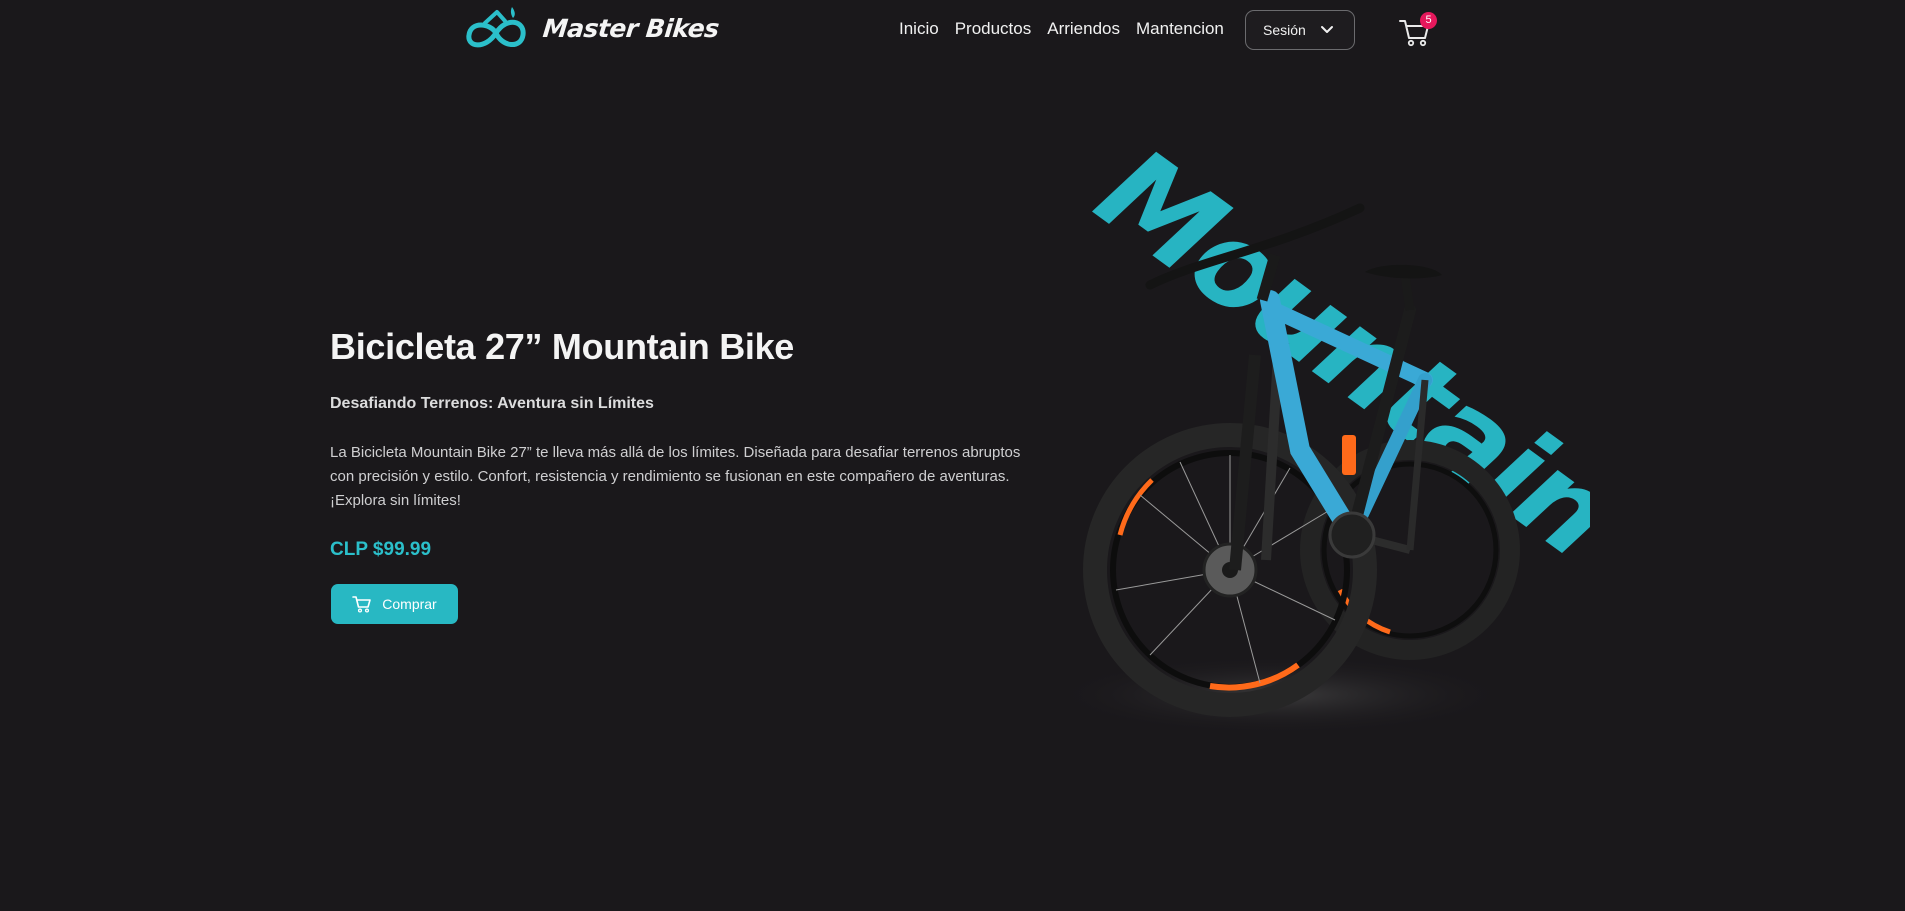 The height and width of the screenshot is (911, 1905). Describe the element at coordinates (409, 604) in the screenshot. I see `buy-button-label: Comprar` at that location.